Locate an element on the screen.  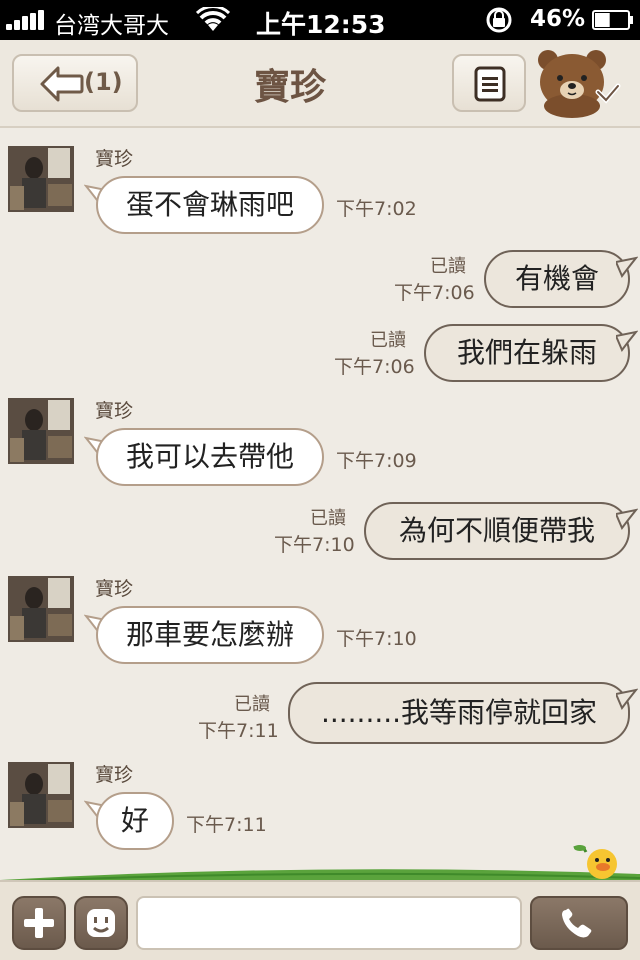
add-button is located at coordinates (39, 923).